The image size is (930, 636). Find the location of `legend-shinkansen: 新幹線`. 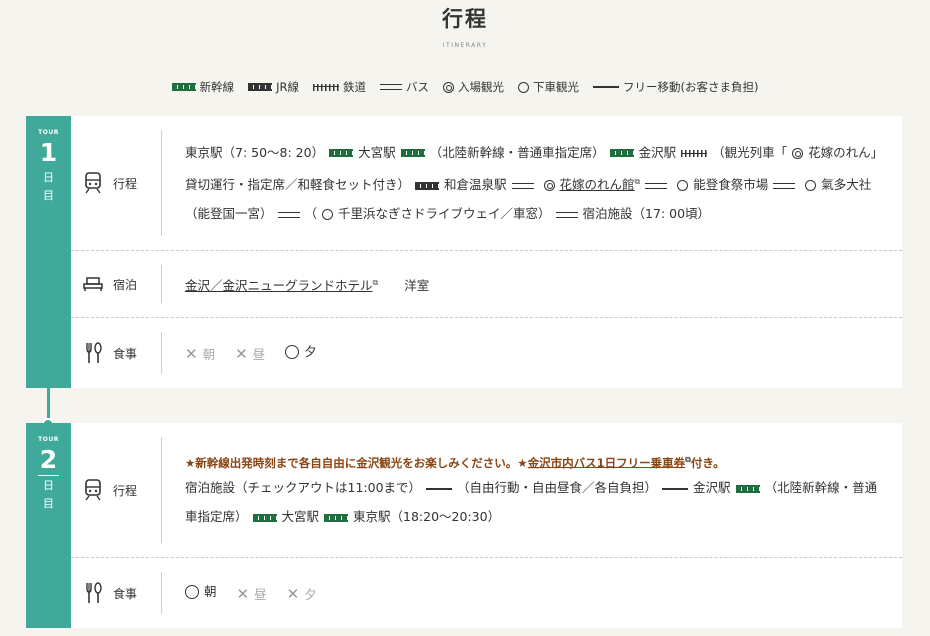

legend-shinkansen: 新幹線 is located at coordinates (202, 87).